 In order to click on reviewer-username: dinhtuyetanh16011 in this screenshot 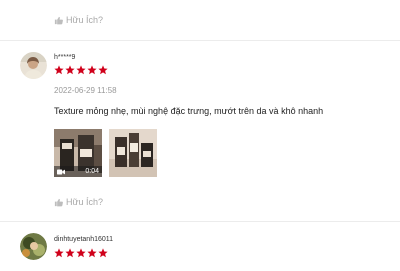, I will do `click(84, 239)`.